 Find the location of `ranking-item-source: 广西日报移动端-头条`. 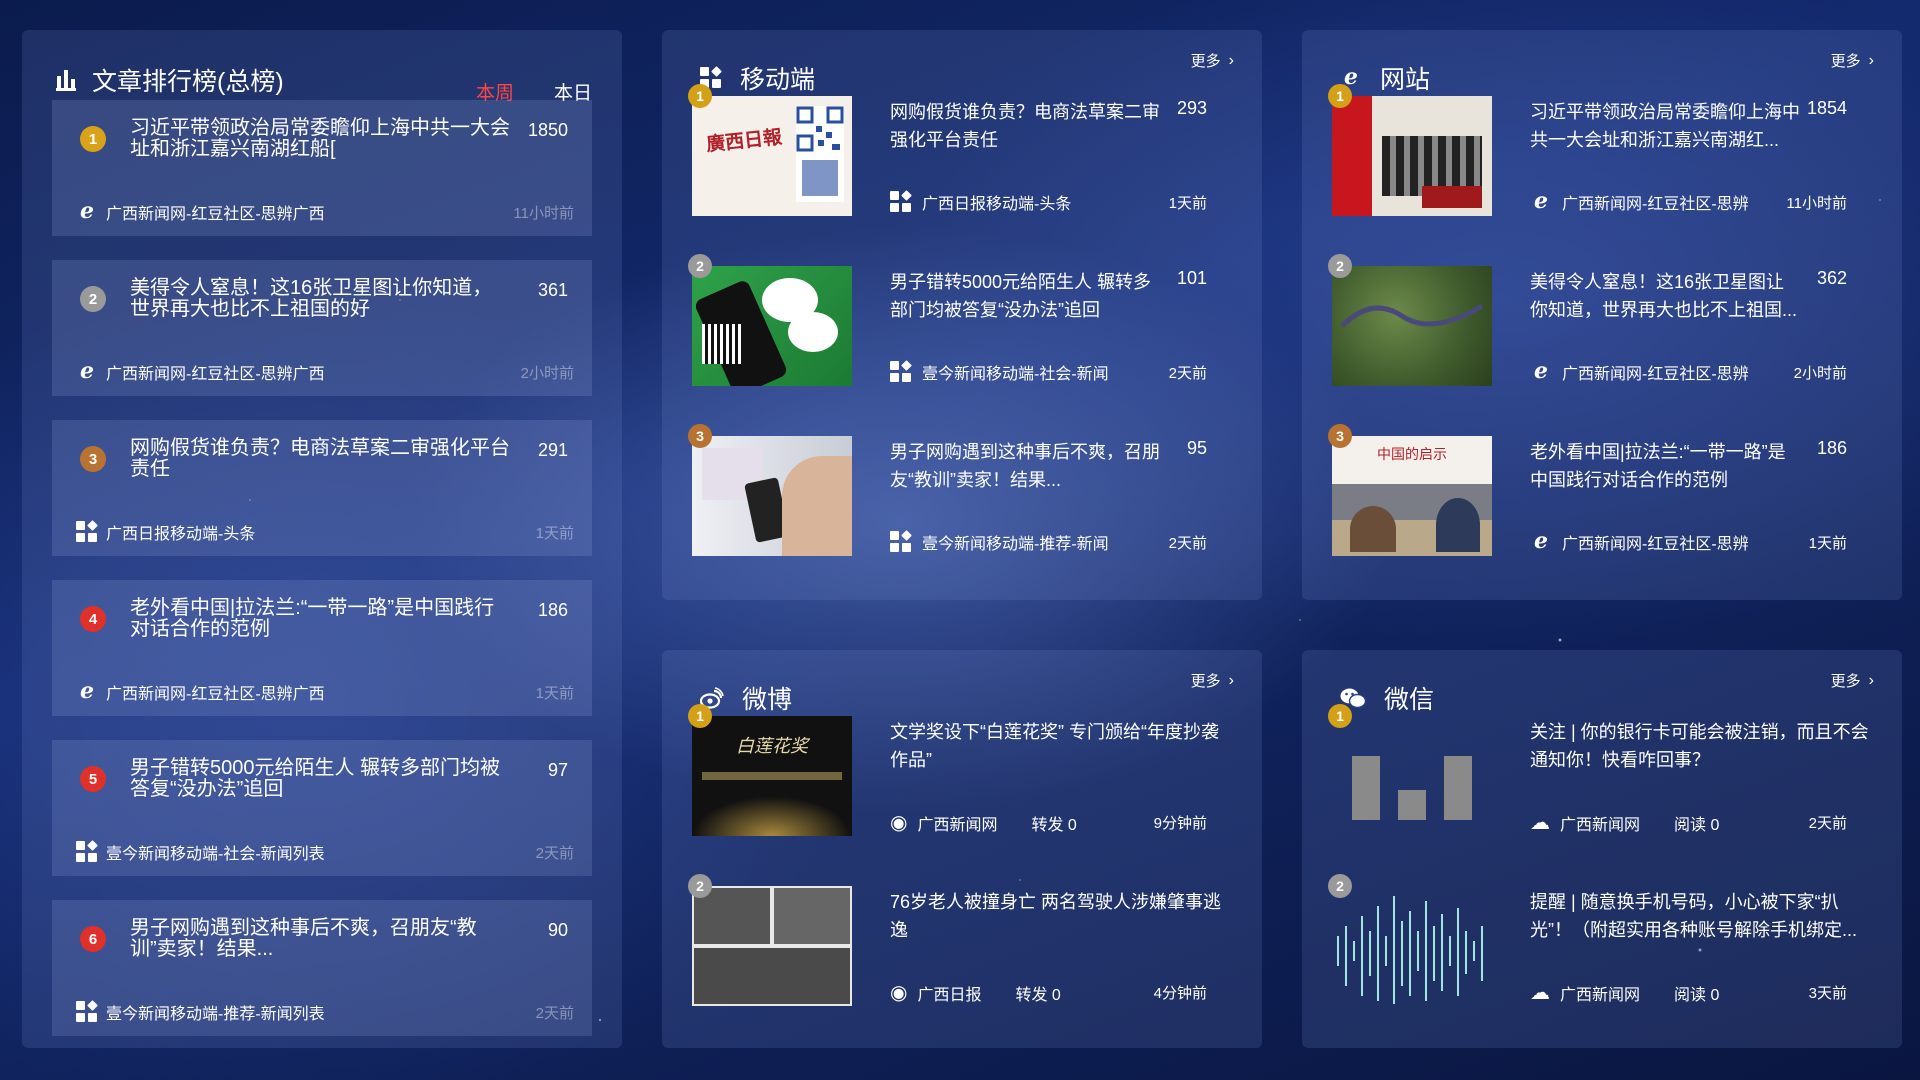

ranking-item-source: 广西日报移动端-头条 is located at coordinates (181, 534).